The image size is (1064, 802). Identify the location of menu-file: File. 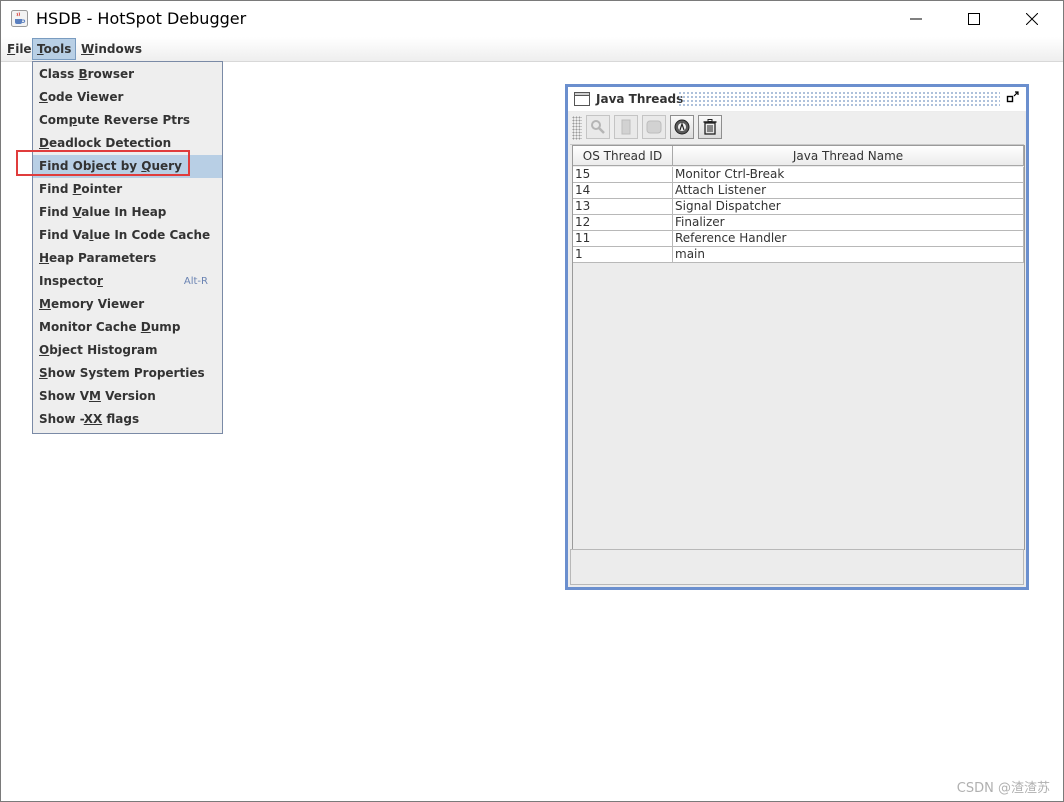
(19, 49).